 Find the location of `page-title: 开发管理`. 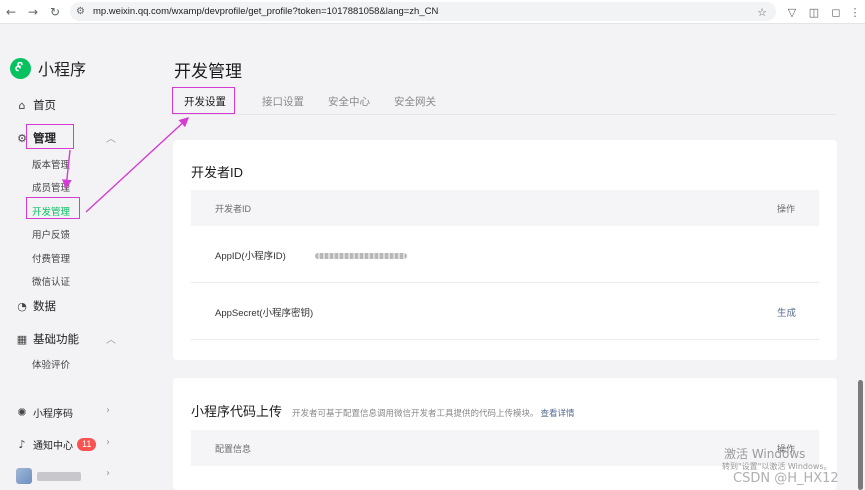

page-title: 开发管理 is located at coordinates (208, 71).